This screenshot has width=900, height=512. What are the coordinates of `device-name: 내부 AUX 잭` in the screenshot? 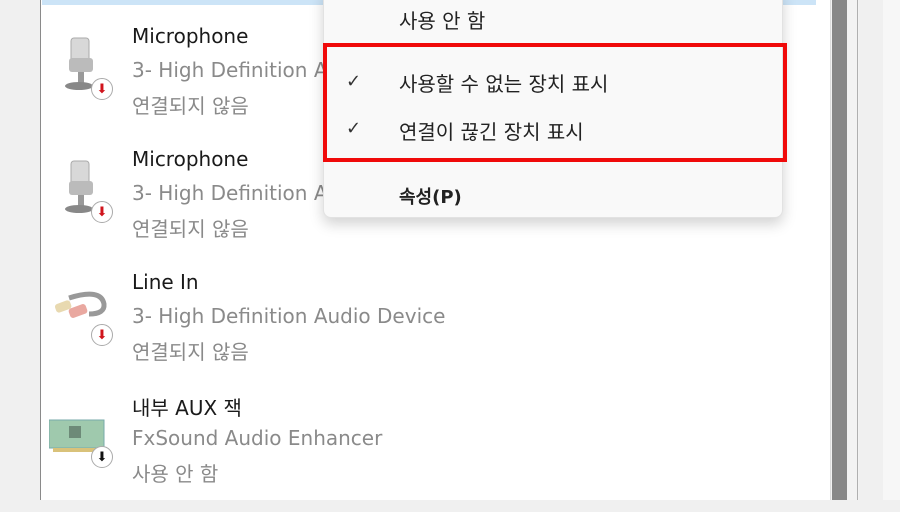 It's located at (187, 408).